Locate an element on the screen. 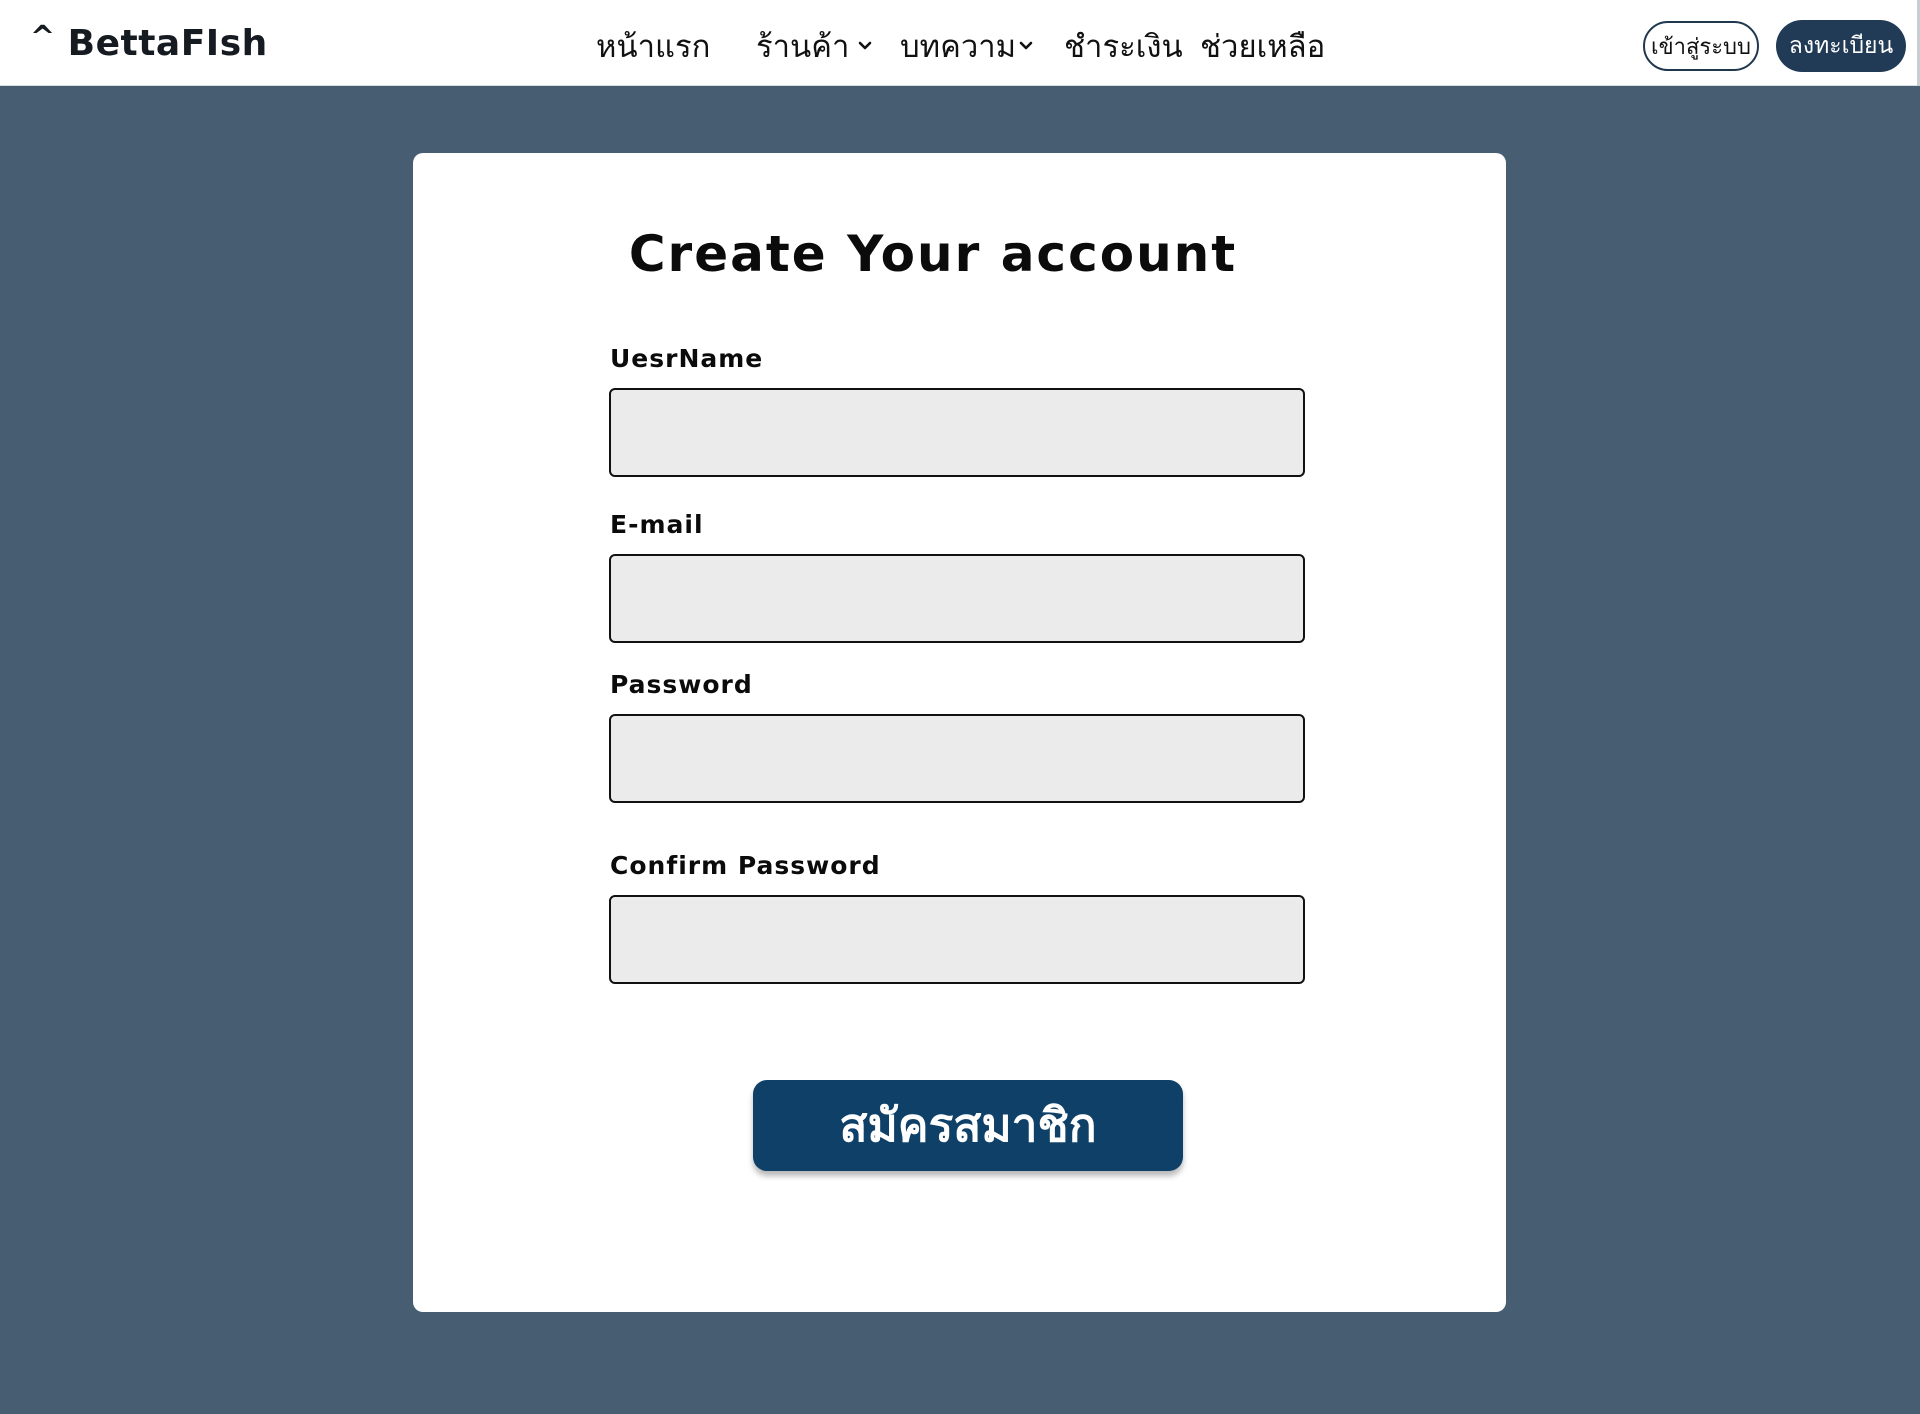 Image resolution: width=1920 pixels, height=1414 pixels. confirm-password-input is located at coordinates (957, 939).